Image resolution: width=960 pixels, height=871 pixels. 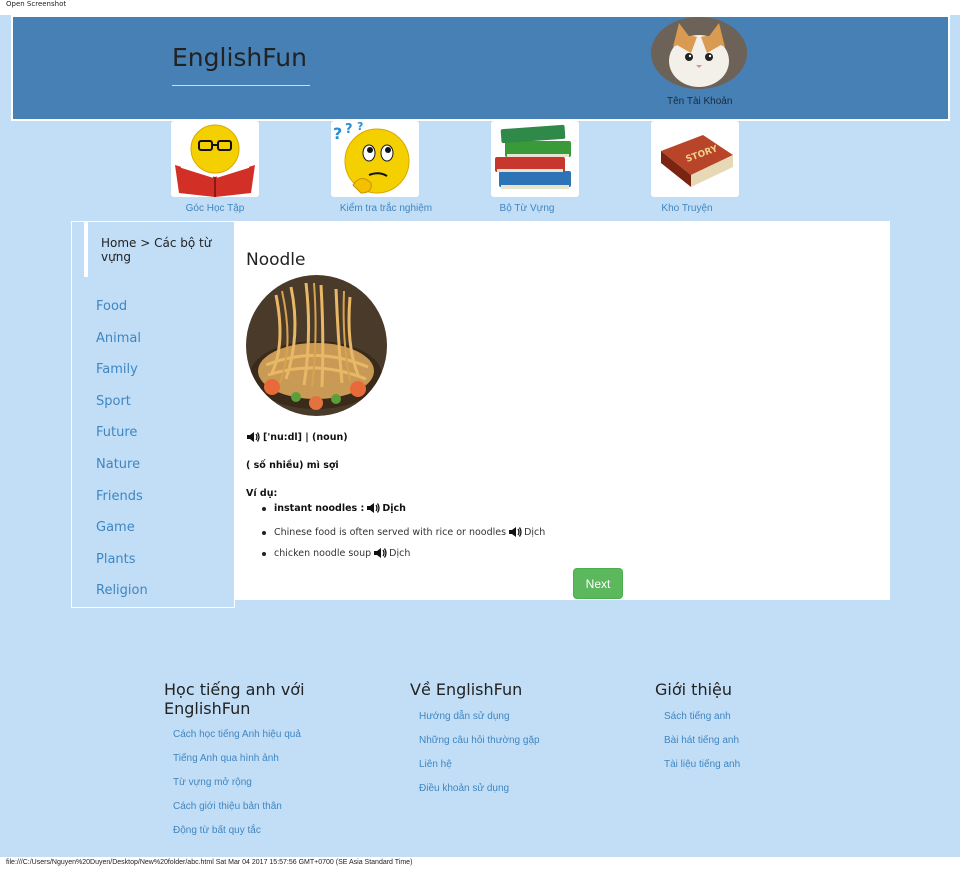 I want to click on pronunciation-text: ['nu:dl] | (noun), so click(x=305, y=437).